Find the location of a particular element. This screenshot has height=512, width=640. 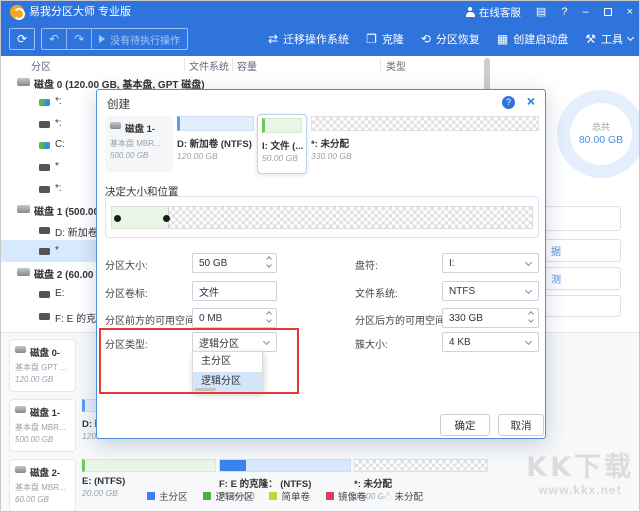

ok-button: 确定 is located at coordinates (465, 425).